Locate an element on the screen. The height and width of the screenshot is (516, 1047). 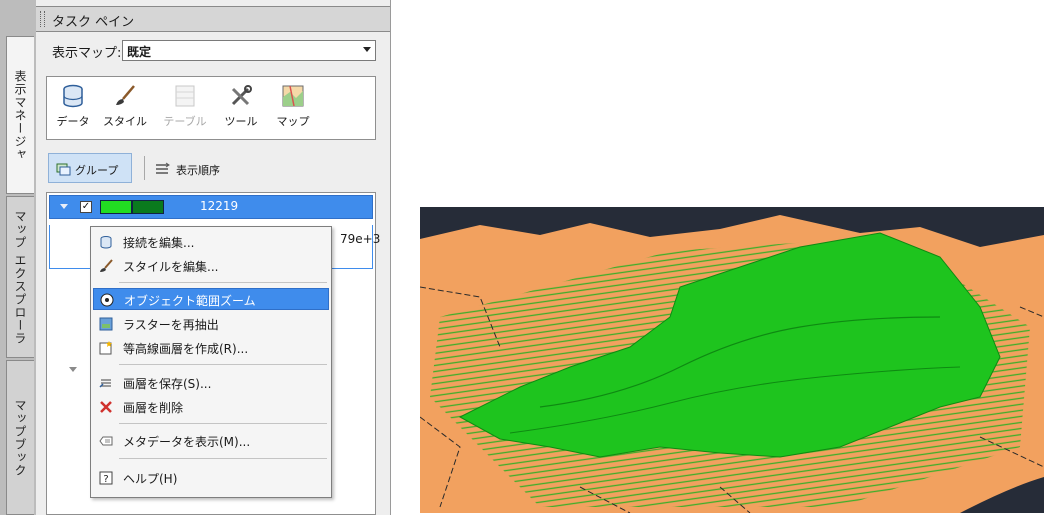
display-manager-toolbar: データ スタイル テーブル ツール マップ is located at coordinates (211, 108).